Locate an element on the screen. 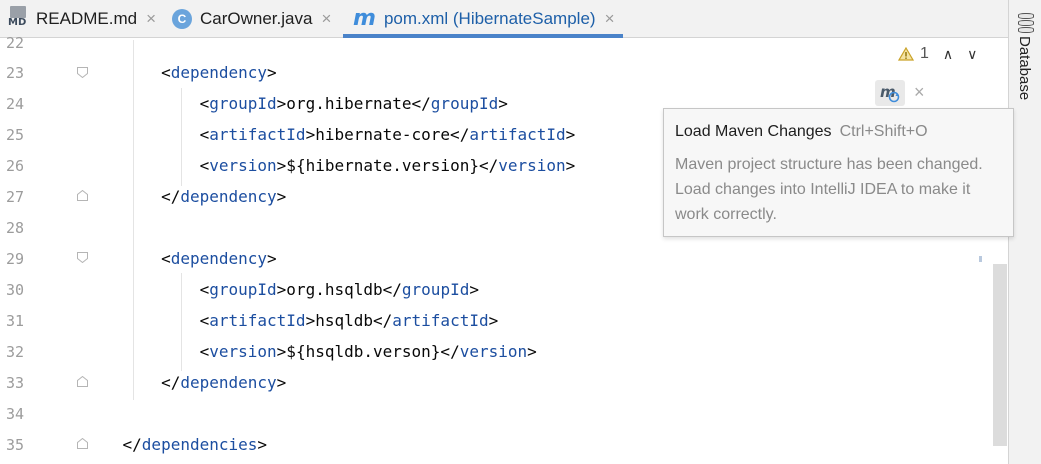  java-class-icon: C is located at coordinates (182, 18).